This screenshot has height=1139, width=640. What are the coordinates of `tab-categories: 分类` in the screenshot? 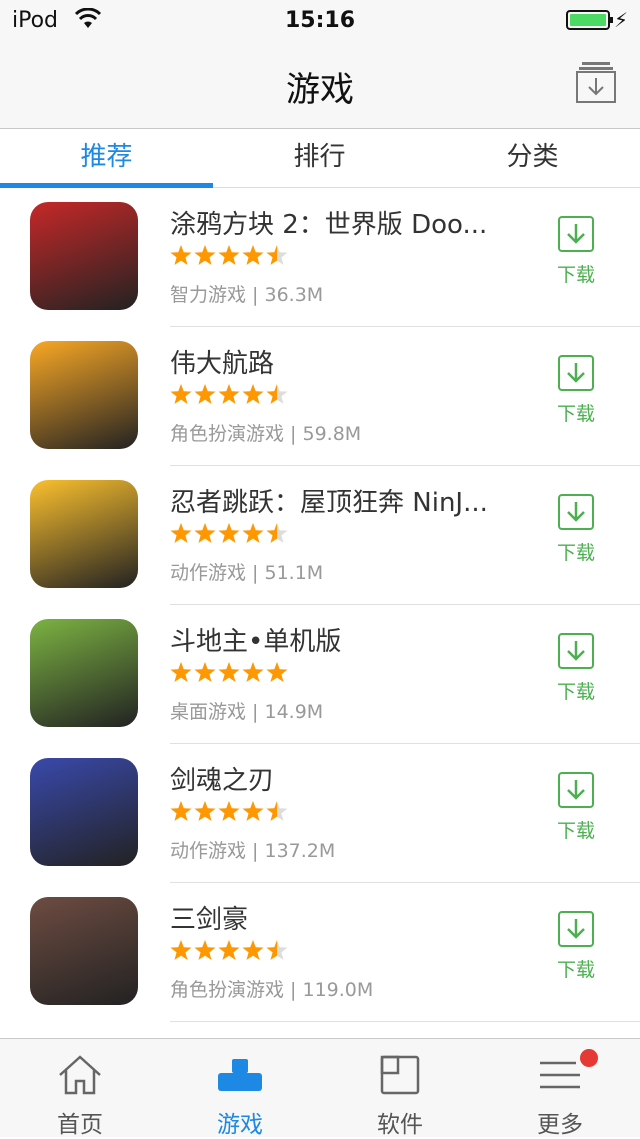 It's located at (532, 158).